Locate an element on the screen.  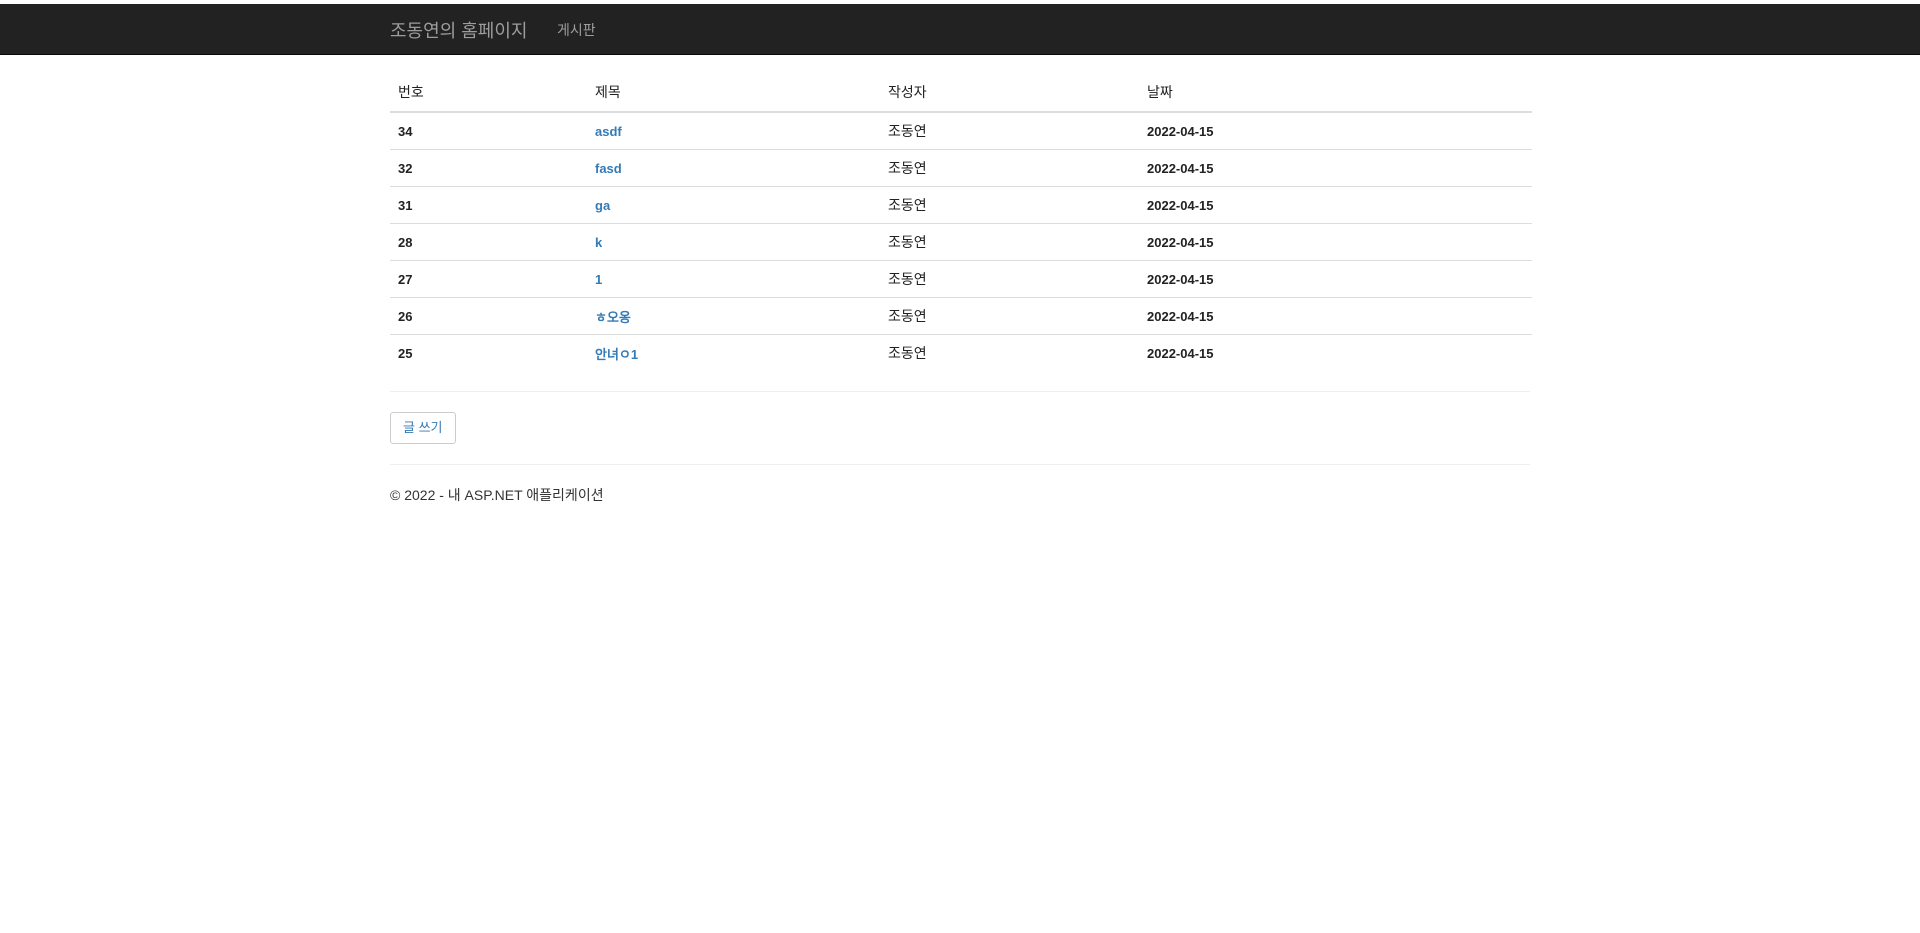
nav-link-board: 게시판 is located at coordinates (576, 30).